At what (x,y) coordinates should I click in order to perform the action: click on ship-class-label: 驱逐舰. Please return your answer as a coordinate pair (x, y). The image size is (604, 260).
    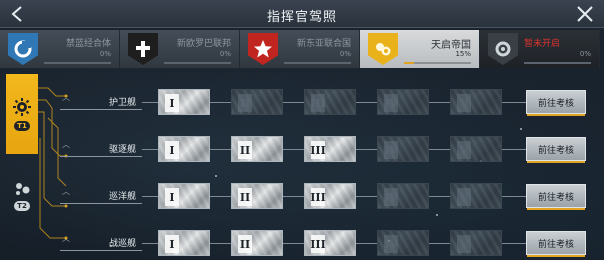
    Looking at the image, I should click on (101, 149).